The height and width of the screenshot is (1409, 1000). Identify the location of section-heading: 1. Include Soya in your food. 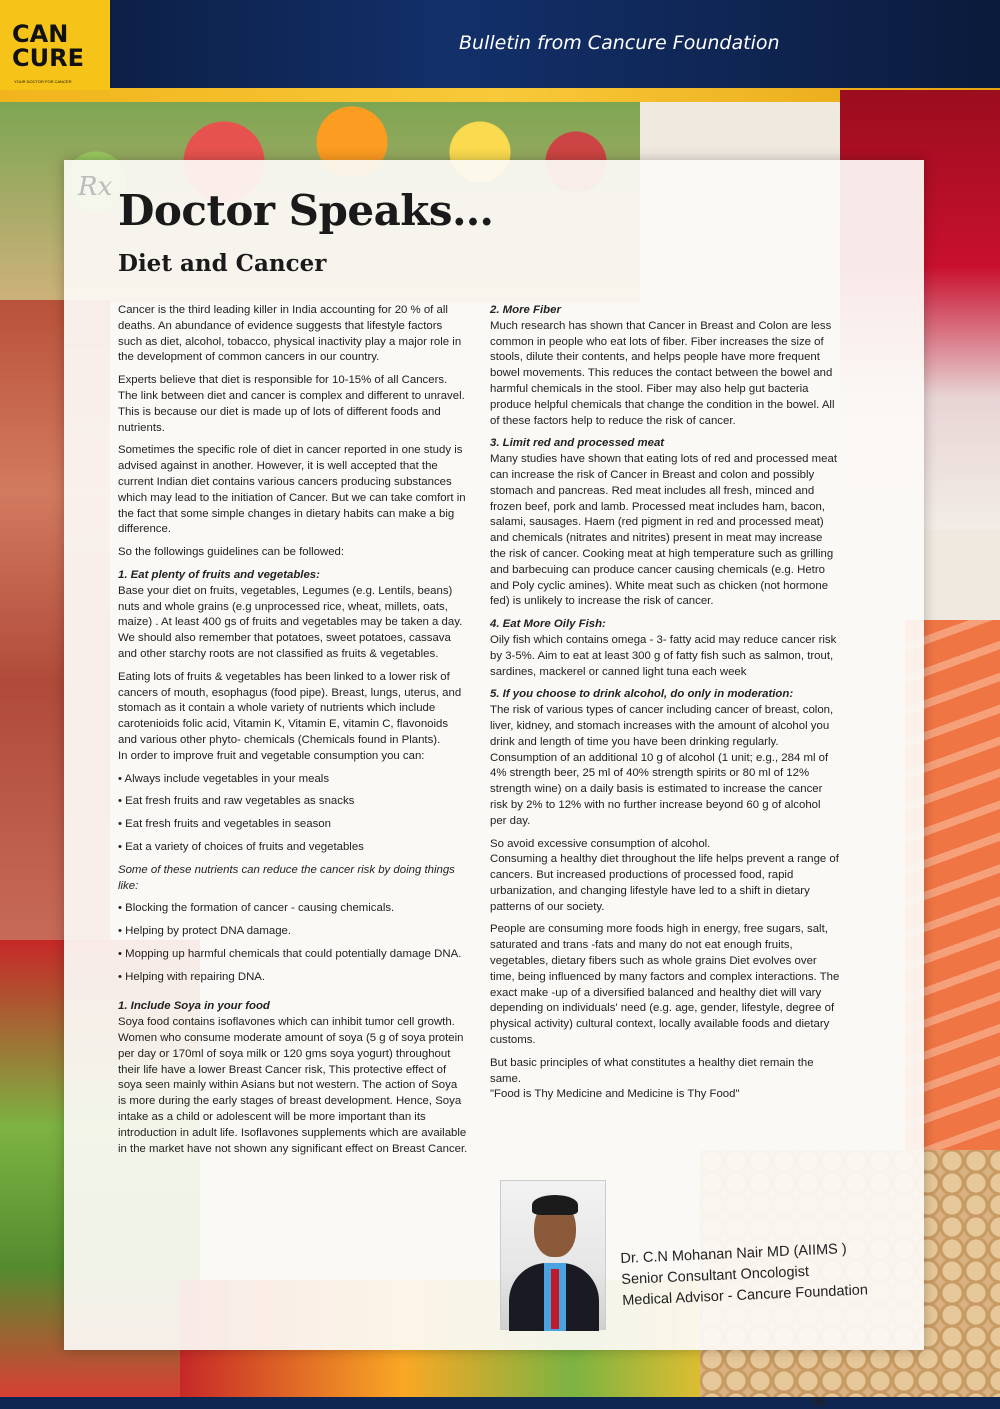
(194, 1006).